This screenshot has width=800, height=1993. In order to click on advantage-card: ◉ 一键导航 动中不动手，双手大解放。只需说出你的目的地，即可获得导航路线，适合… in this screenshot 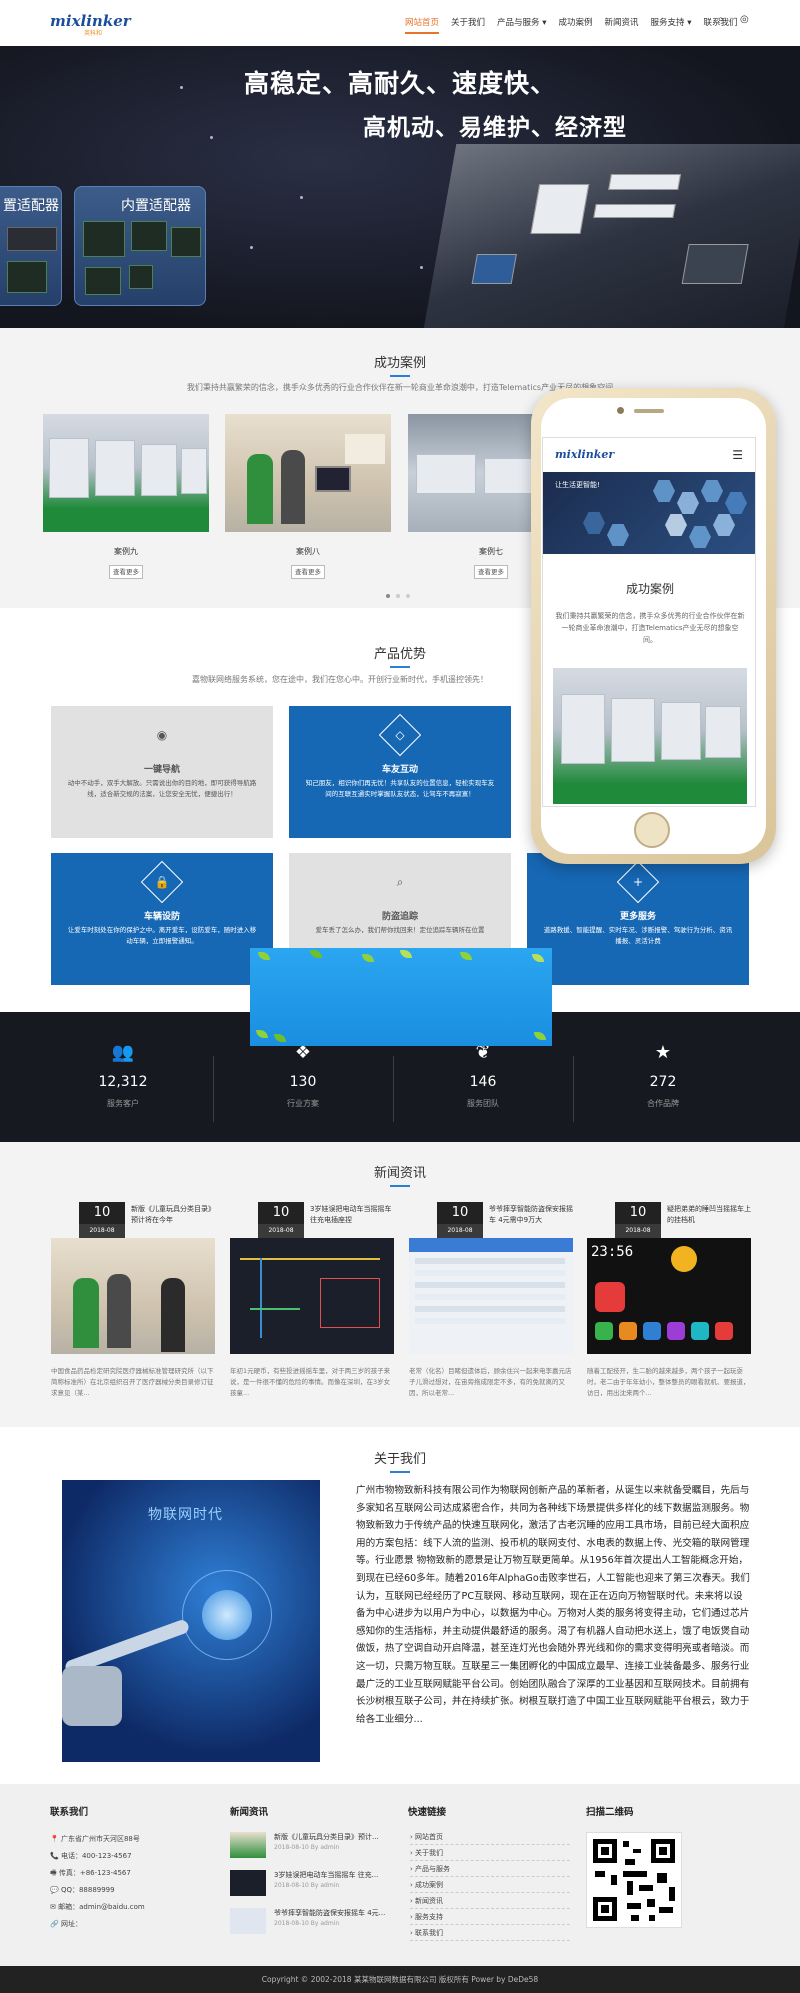, I will do `click(162, 772)`.